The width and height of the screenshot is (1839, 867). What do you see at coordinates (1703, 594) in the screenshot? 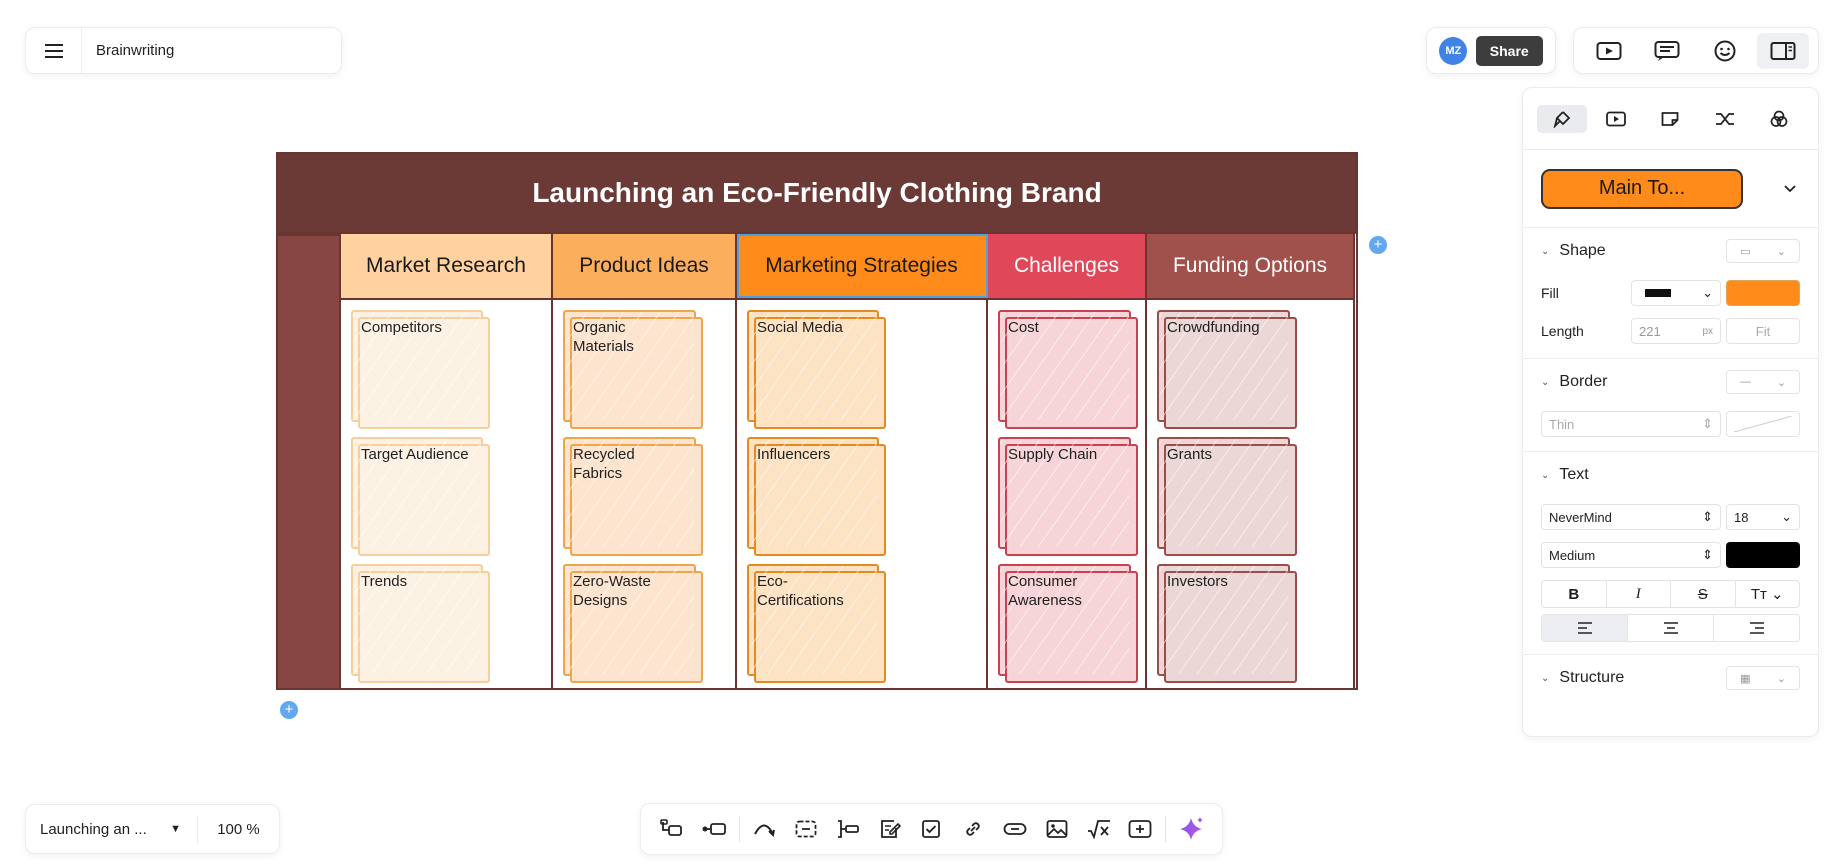
I see `strikethrough-button: S` at bounding box center [1703, 594].